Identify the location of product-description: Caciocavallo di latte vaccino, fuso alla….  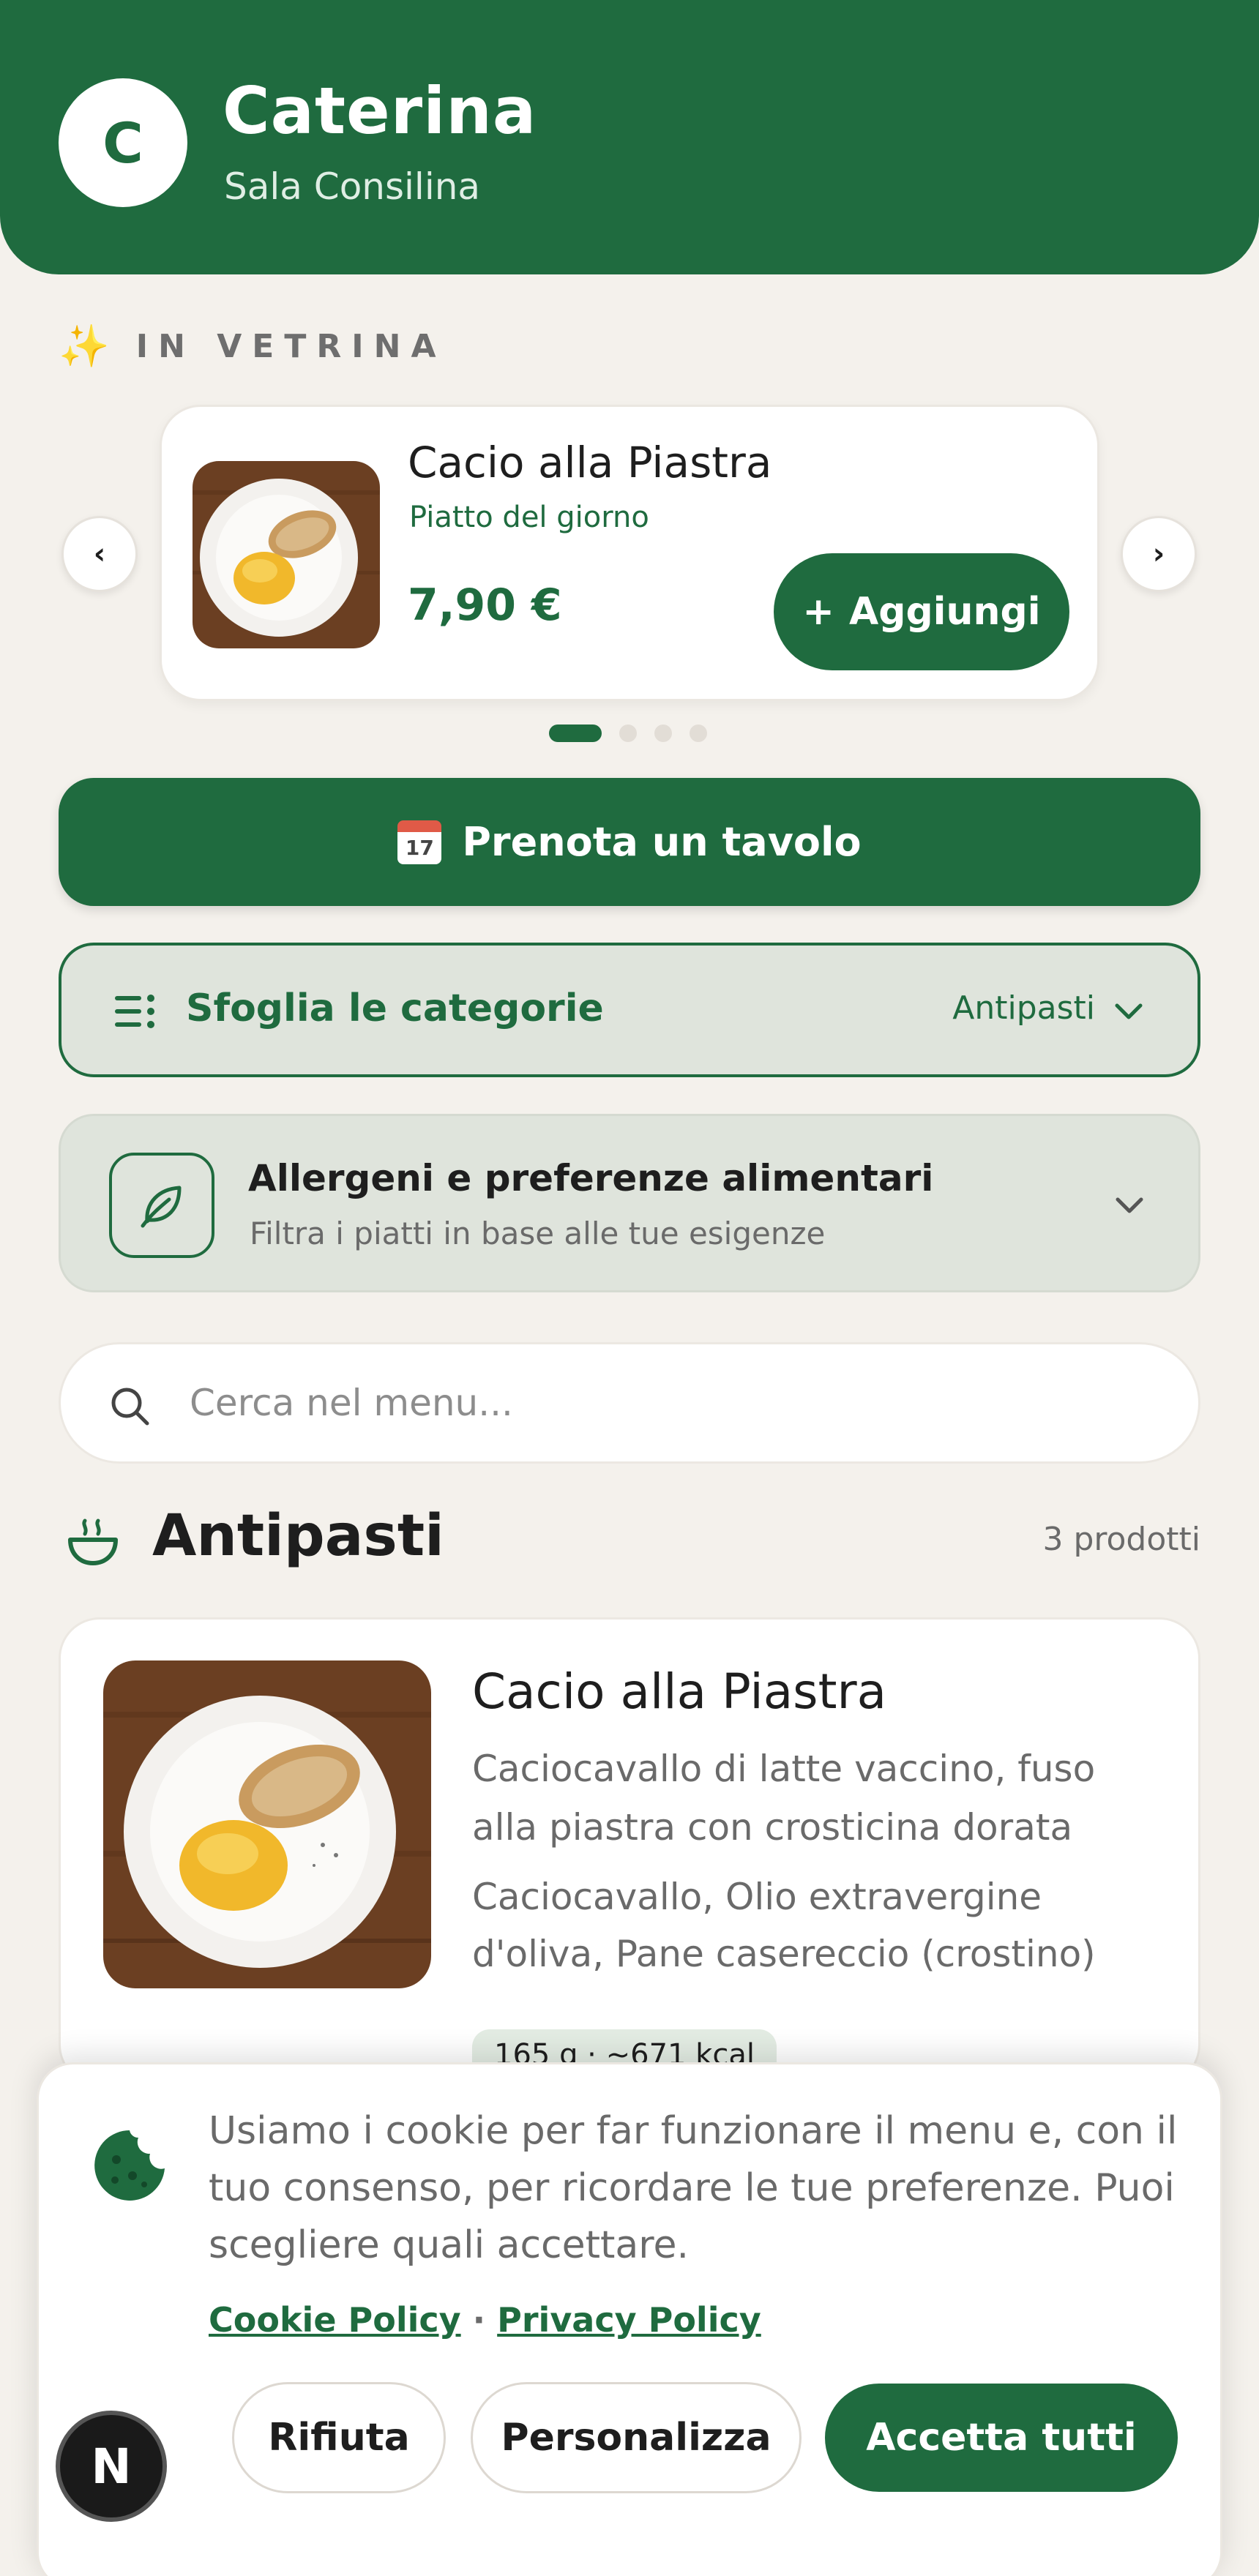
(784, 1798).